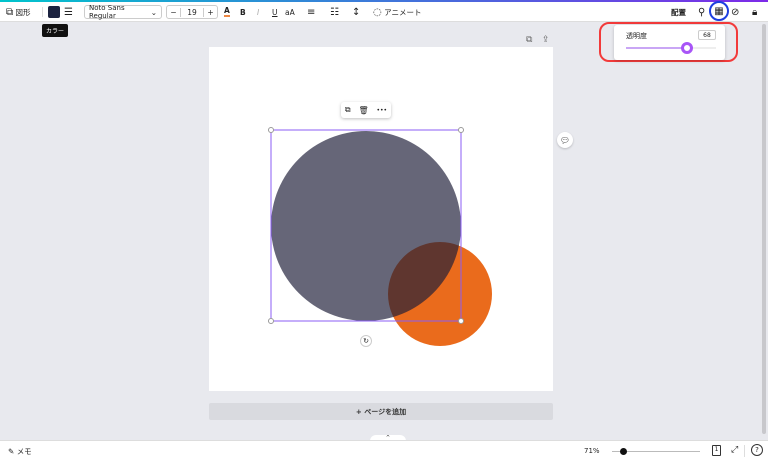 The image size is (768, 460). I want to click on transparency-slider, so click(671, 48).